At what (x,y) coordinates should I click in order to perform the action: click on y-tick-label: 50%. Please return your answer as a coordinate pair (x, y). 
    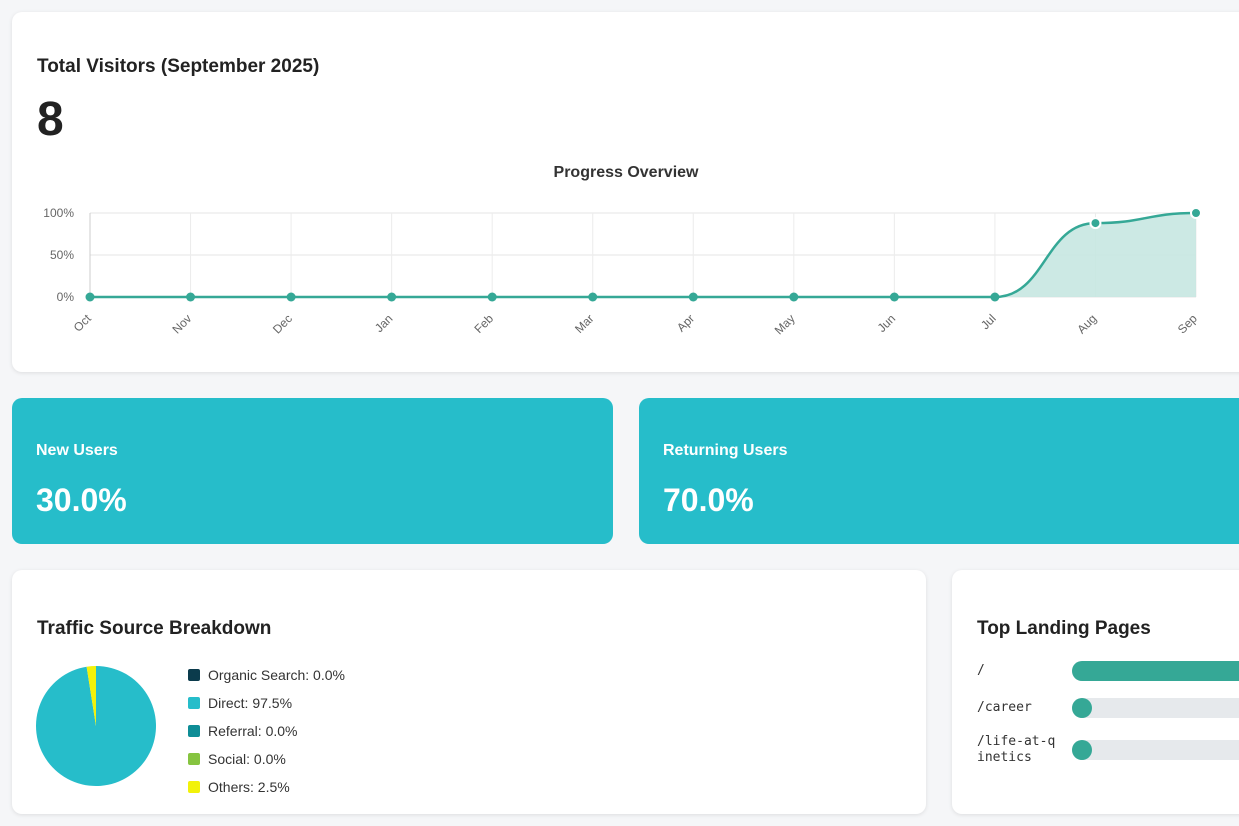
    Looking at the image, I should click on (62, 255).